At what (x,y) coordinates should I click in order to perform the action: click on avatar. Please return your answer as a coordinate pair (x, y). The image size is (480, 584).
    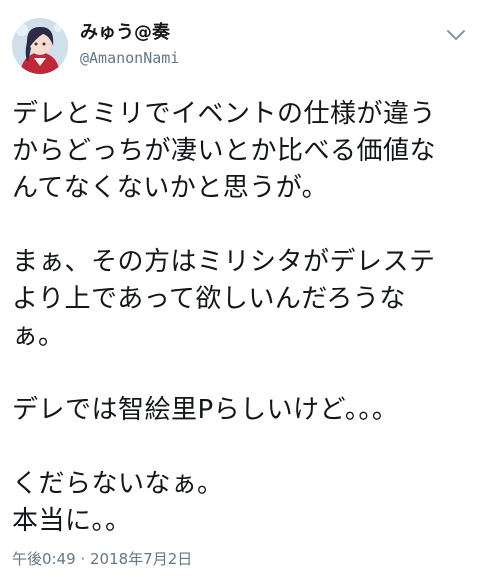
    Looking at the image, I should click on (40, 46).